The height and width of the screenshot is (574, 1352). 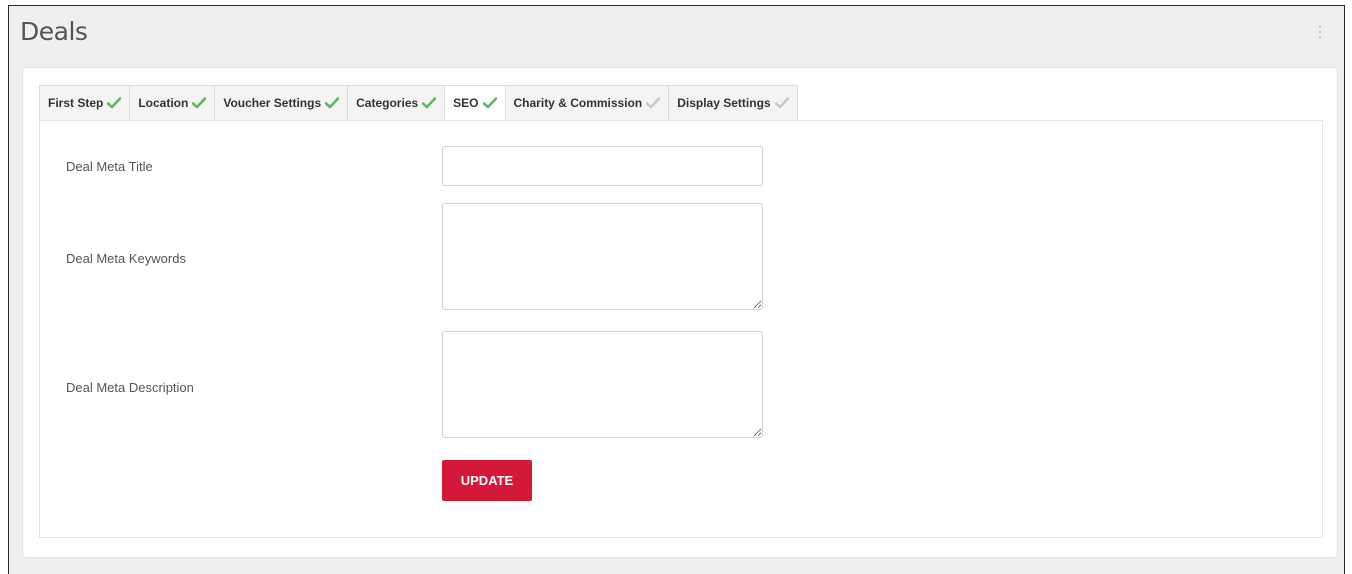 I want to click on tab-categories: Categories, so click(x=396, y=103).